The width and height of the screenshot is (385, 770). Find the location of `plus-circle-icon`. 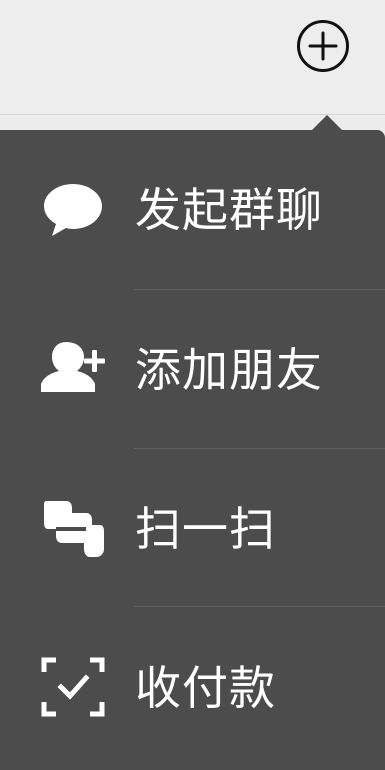

plus-circle-icon is located at coordinates (323, 46).